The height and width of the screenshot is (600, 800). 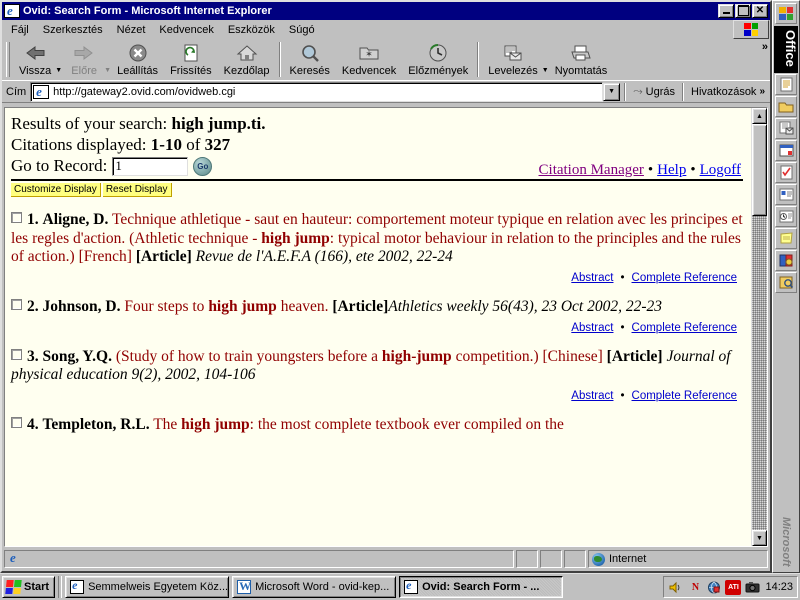 I want to click on mail-button: Levelezés, so click(x=513, y=59).